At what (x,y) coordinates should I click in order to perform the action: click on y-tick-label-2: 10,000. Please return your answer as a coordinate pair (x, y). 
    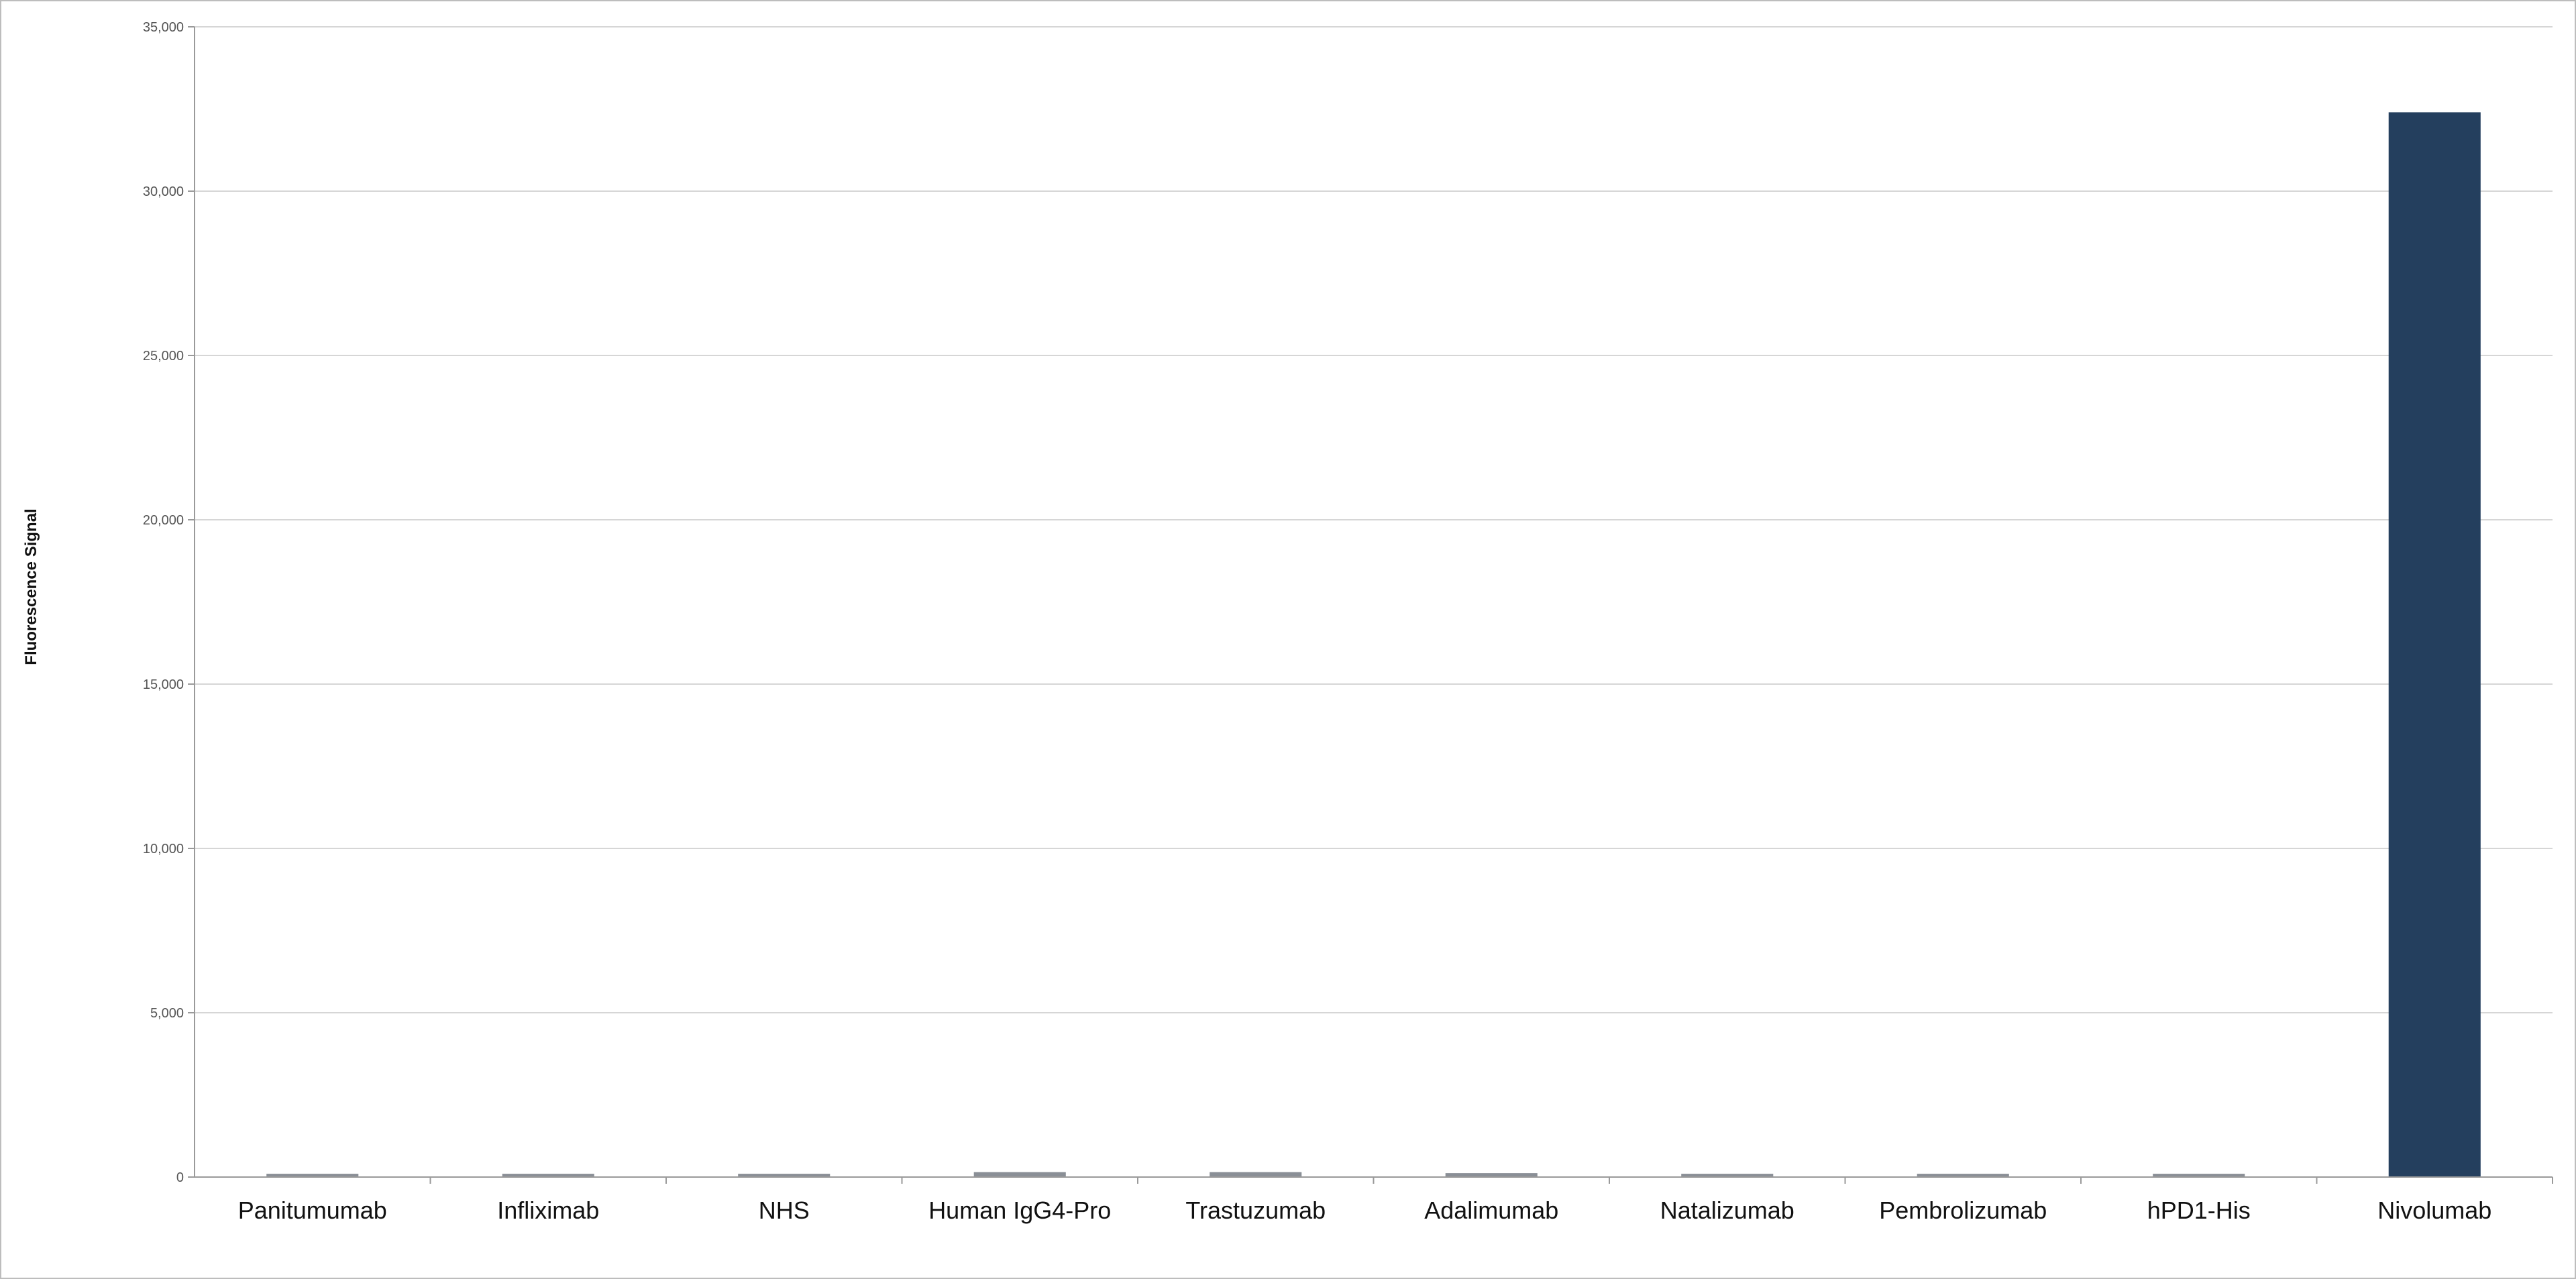
    Looking at the image, I should click on (163, 849).